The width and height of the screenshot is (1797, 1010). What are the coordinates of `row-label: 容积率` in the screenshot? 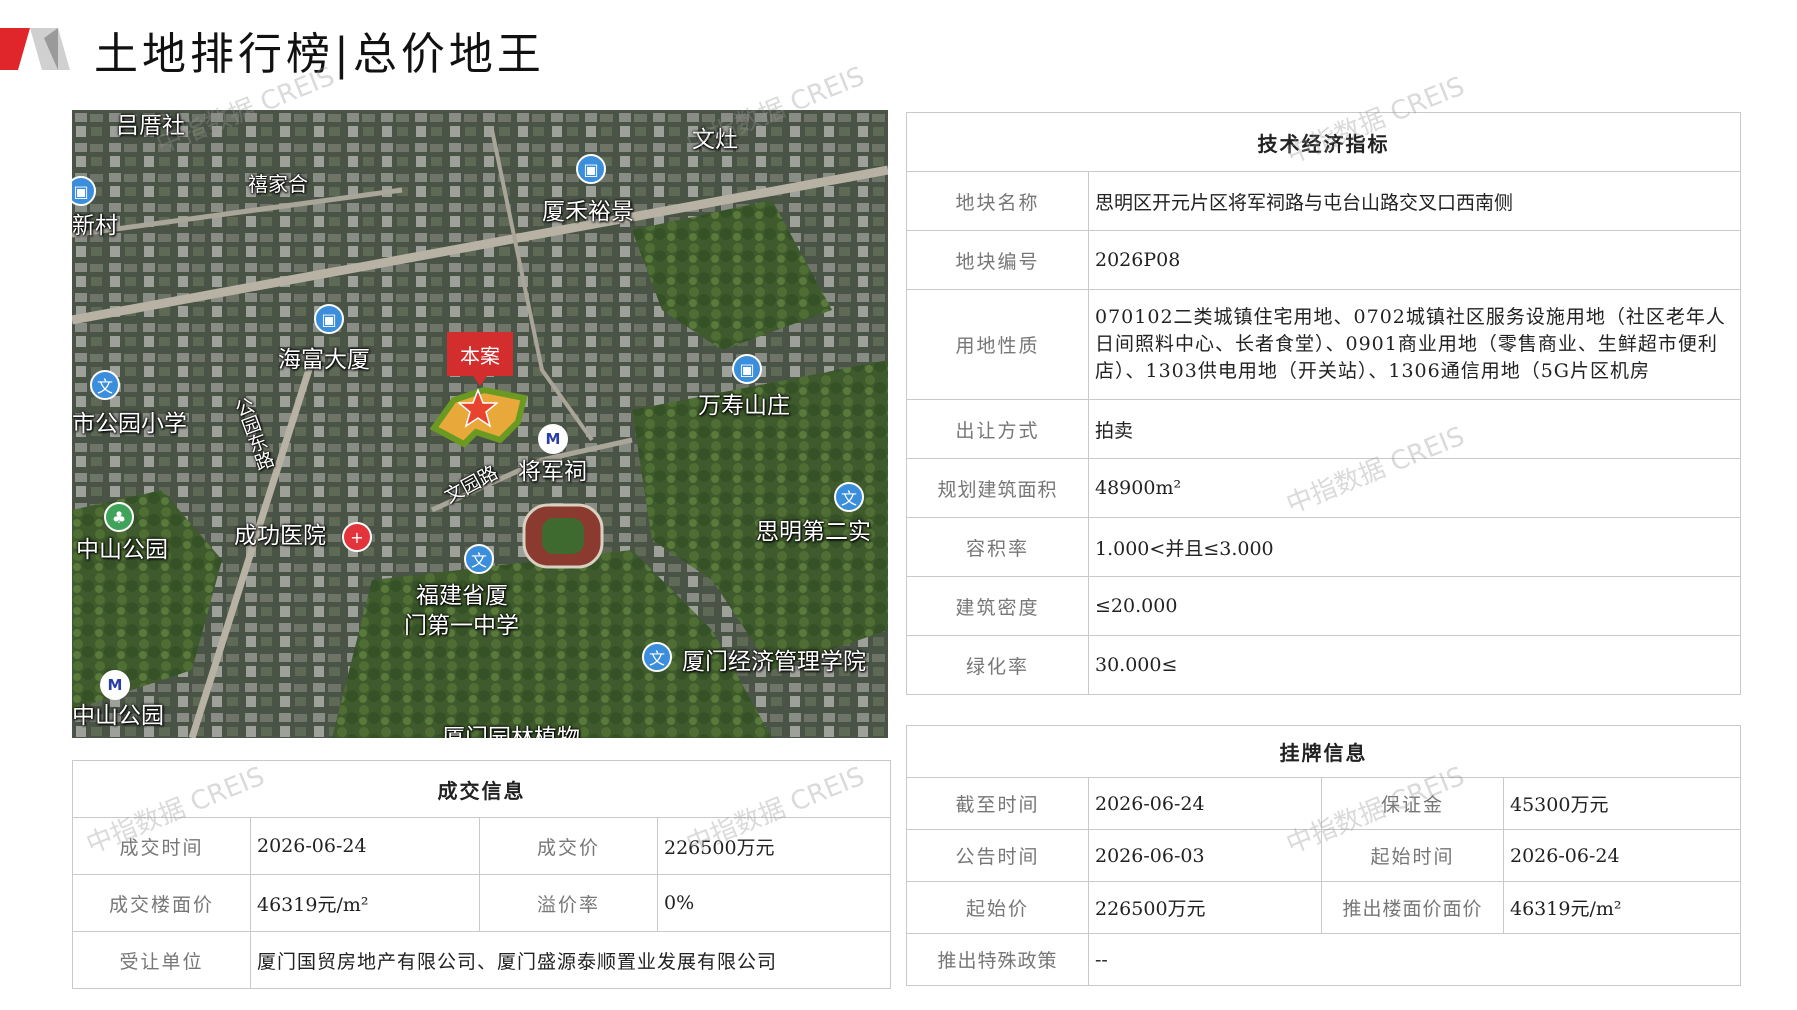 It's located at (997, 547).